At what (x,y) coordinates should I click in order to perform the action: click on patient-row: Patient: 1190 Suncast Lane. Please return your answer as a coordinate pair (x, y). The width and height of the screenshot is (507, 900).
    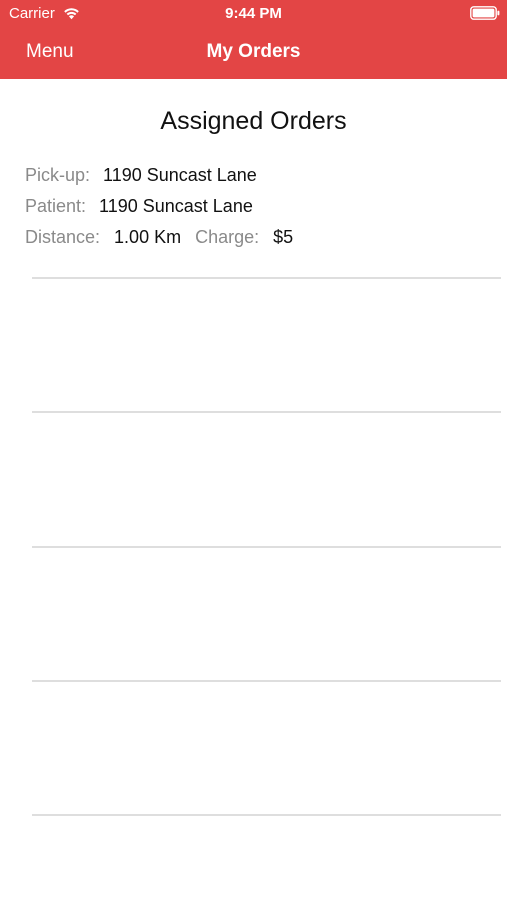
    Looking at the image, I should click on (139, 206).